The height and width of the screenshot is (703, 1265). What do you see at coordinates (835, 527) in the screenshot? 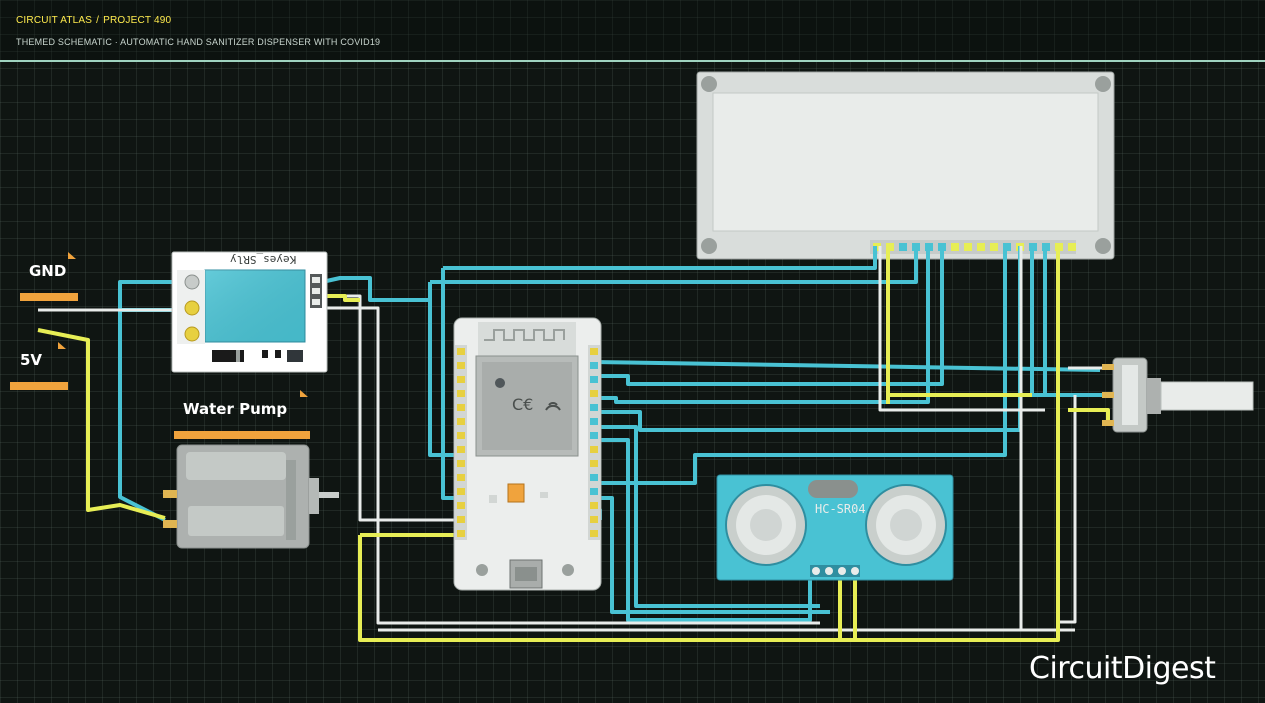
I see `ultrasonic-sensor` at bounding box center [835, 527].